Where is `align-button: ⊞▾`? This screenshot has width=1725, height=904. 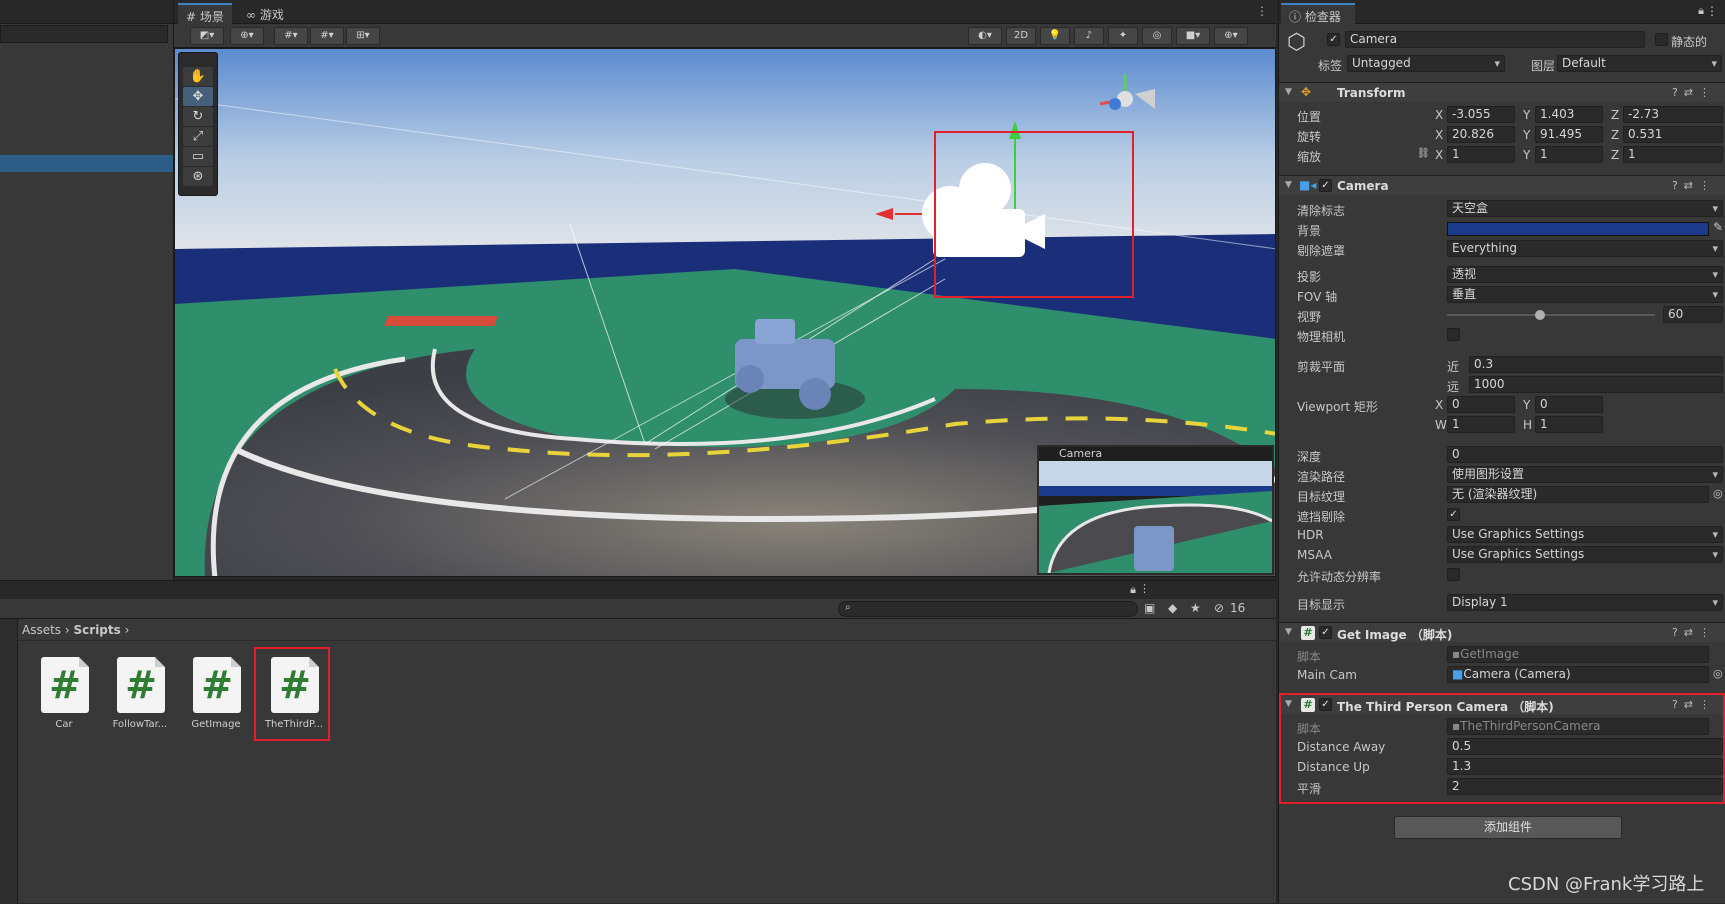 align-button: ⊞▾ is located at coordinates (363, 36).